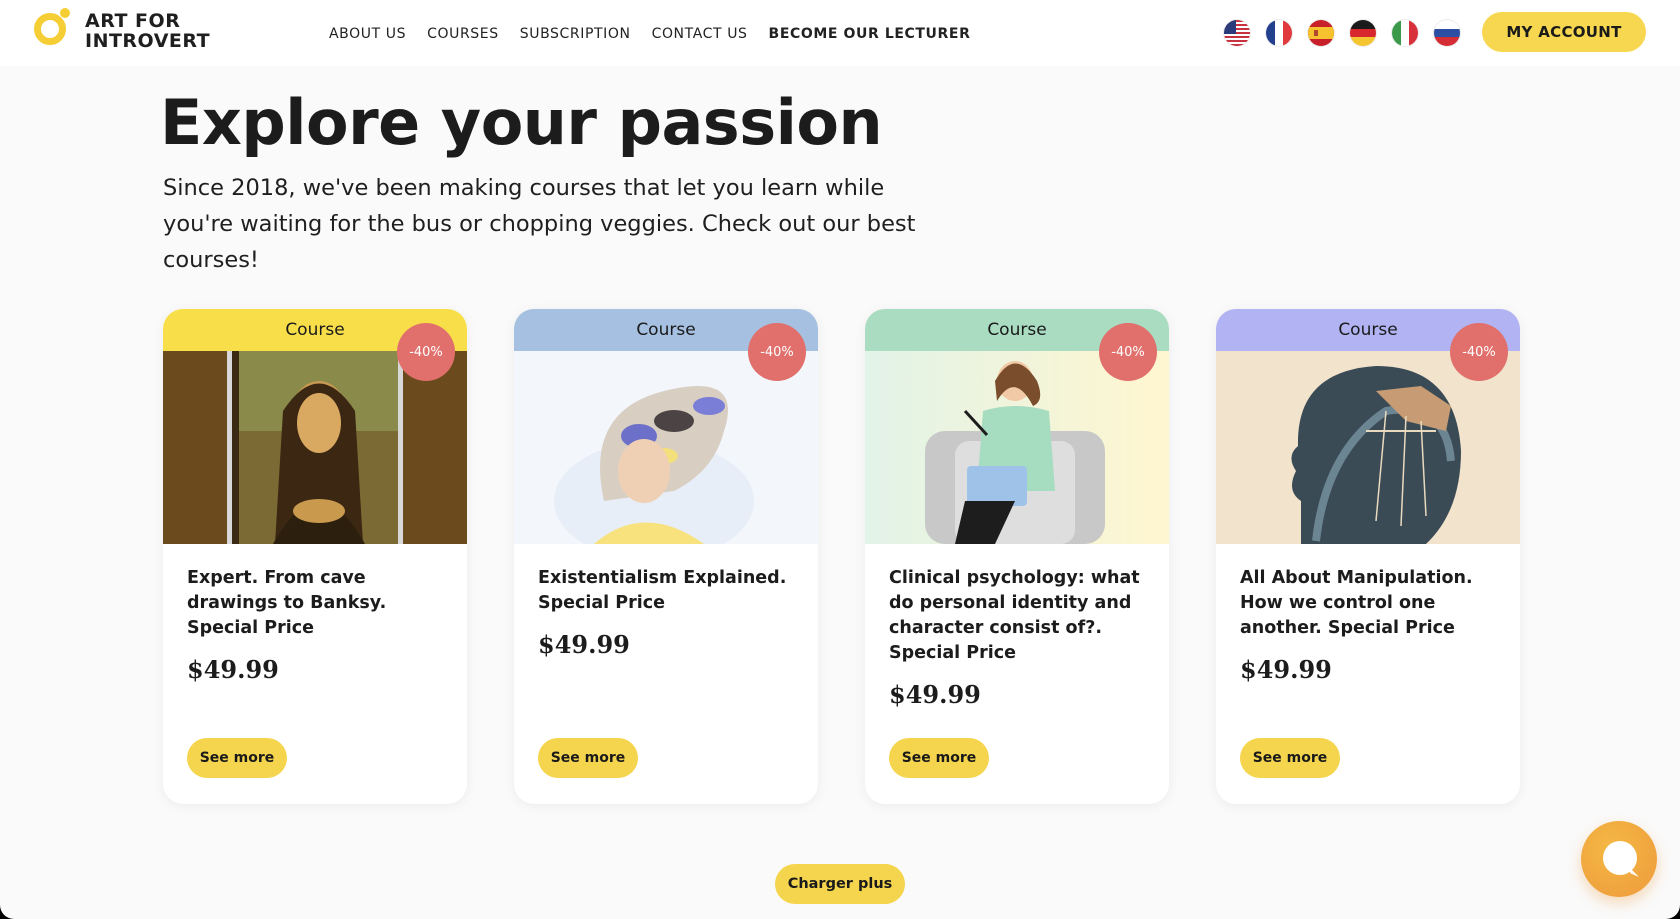 The width and height of the screenshot is (1680, 919). What do you see at coordinates (669, 591) in the screenshot?
I see `course-title: Existentialism Explained. Special Price` at bounding box center [669, 591].